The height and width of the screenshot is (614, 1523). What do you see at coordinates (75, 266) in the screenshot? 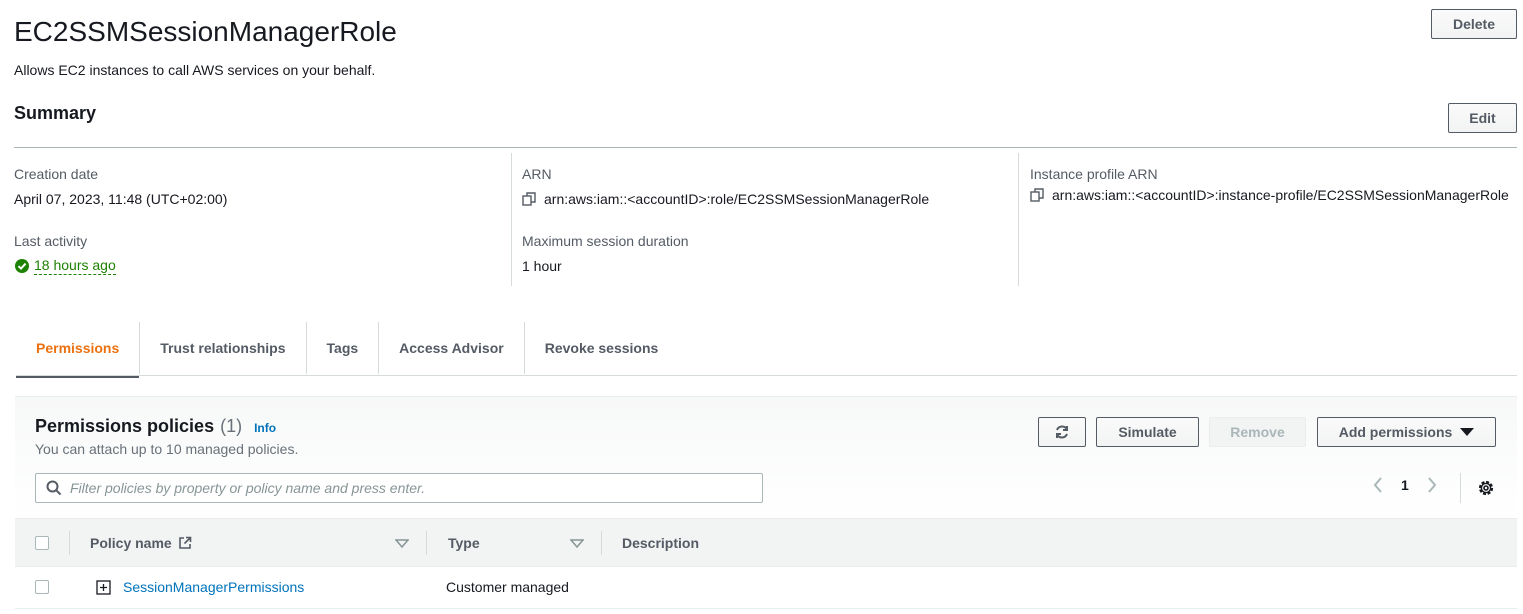
I see `last-activity-value: 18 hours ago` at bounding box center [75, 266].